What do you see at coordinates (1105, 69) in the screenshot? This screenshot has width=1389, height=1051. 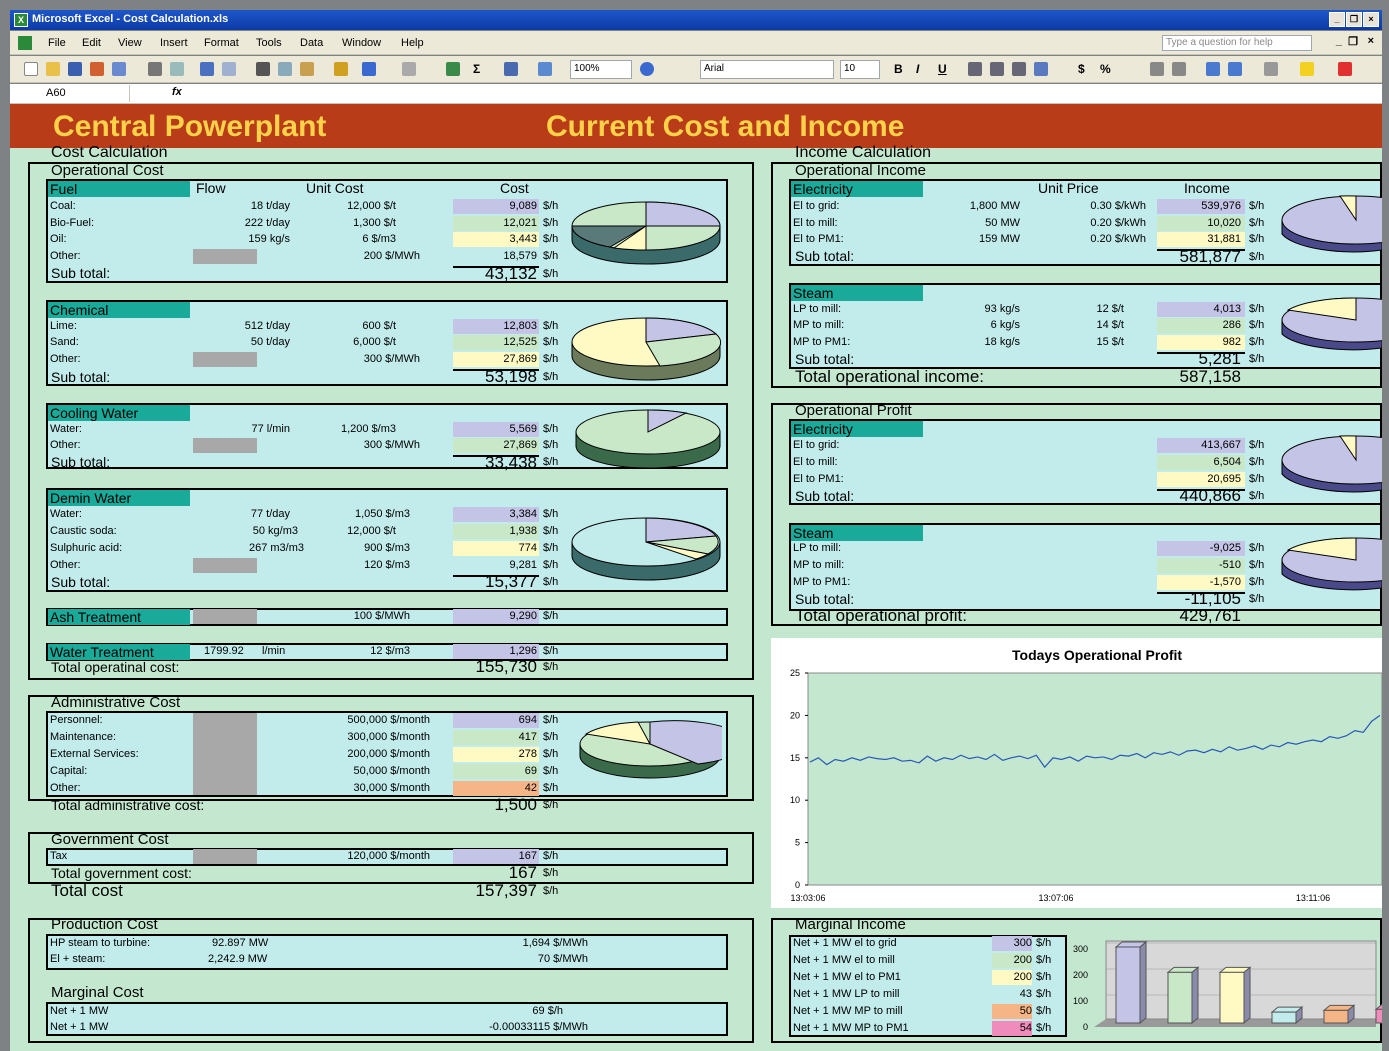 I see `percent-button: %` at bounding box center [1105, 69].